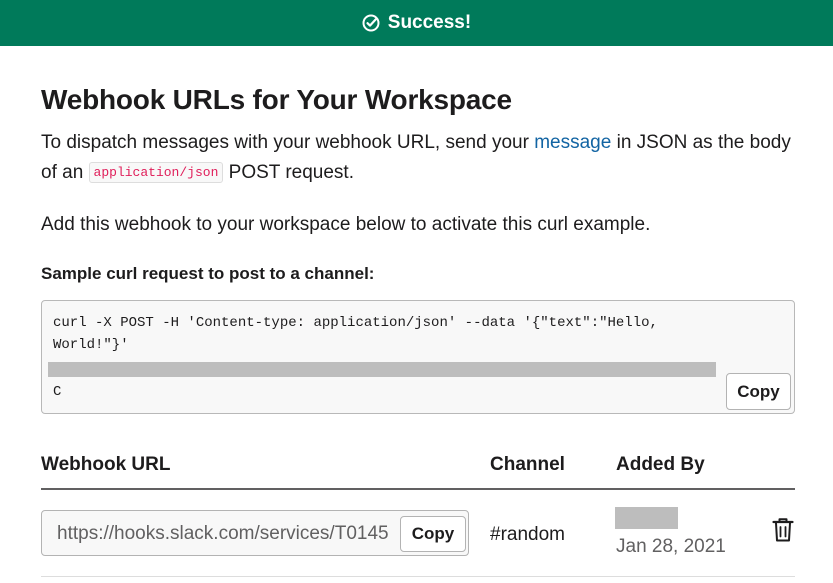 This screenshot has width=833, height=583. Describe the element at coordinates (418, 576) in the screenshot. I see `table-bottom-divider` at that location.